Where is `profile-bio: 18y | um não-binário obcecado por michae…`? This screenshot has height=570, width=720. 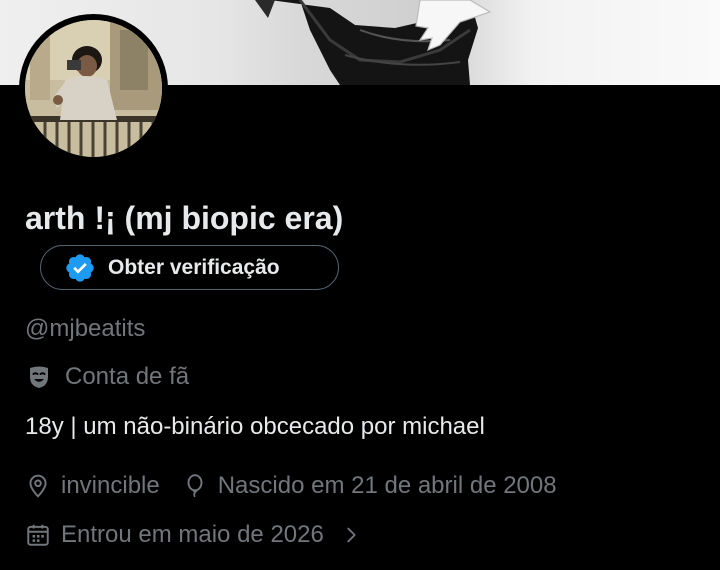 profile-bio: 18y | um não-binário obcecado por michae… is located at coordinates (255, 426).